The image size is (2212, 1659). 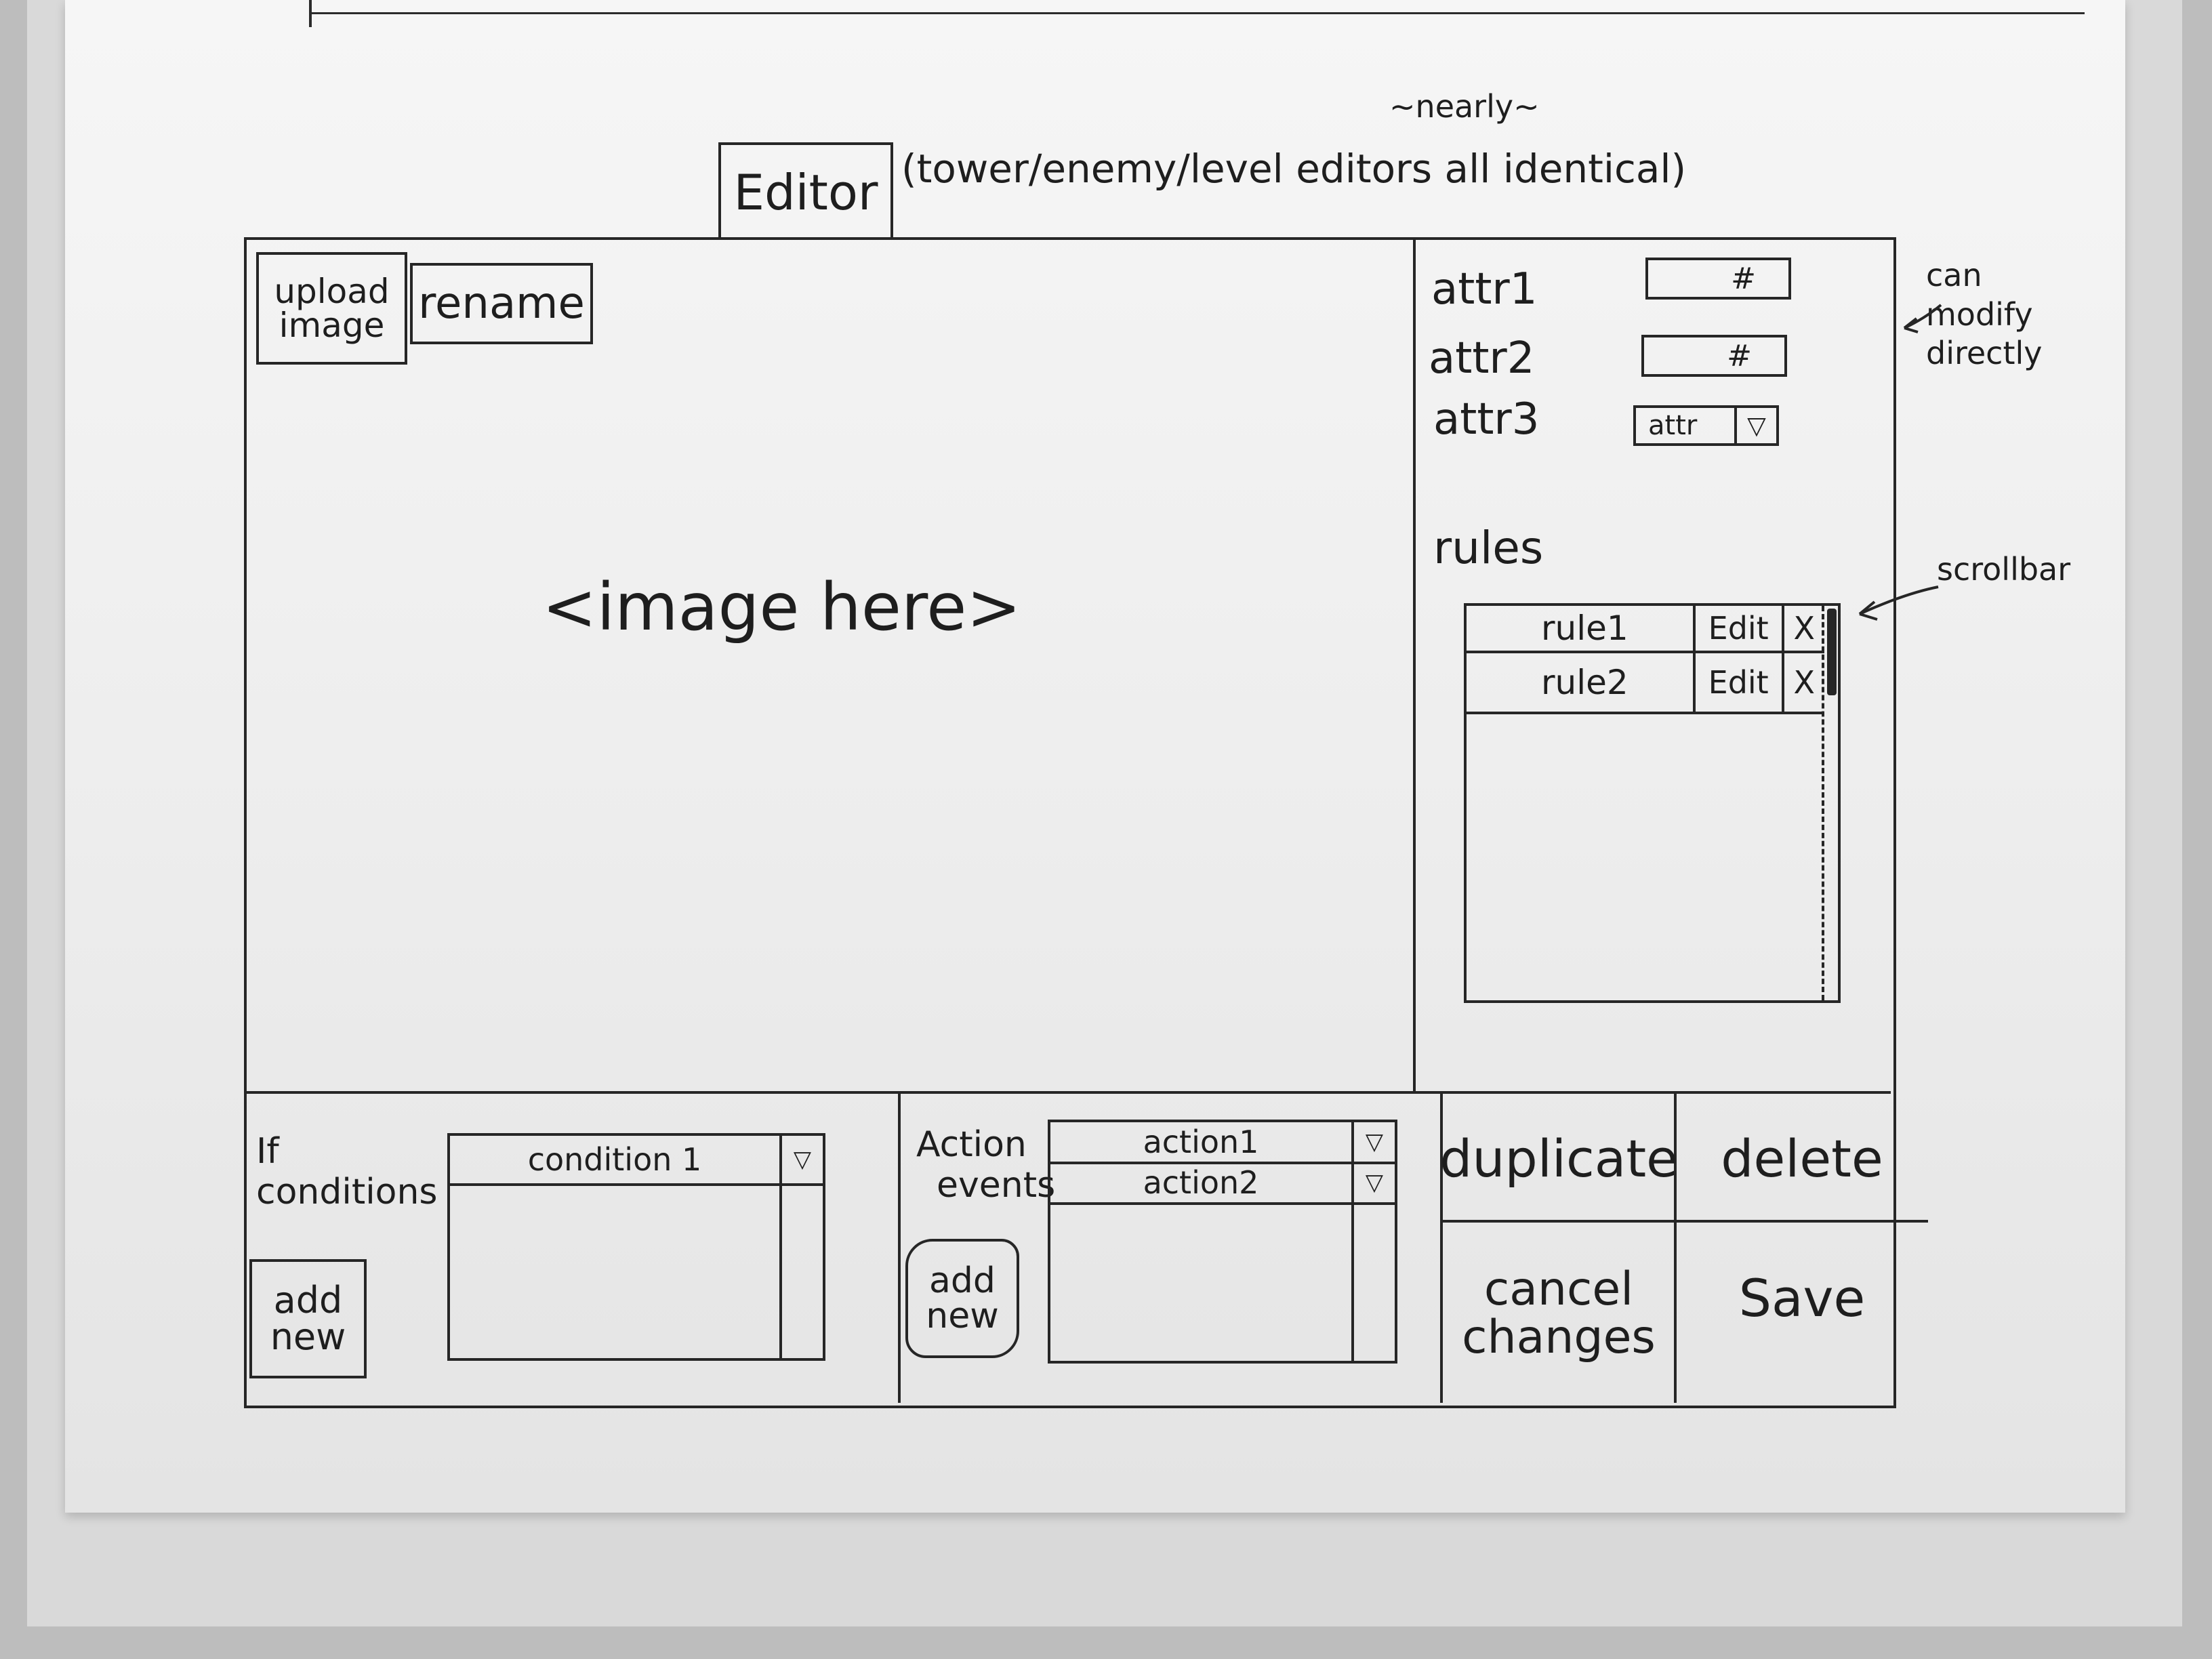 I want to click on action-row: action2 ▽, so click(x=1222, y=1184).